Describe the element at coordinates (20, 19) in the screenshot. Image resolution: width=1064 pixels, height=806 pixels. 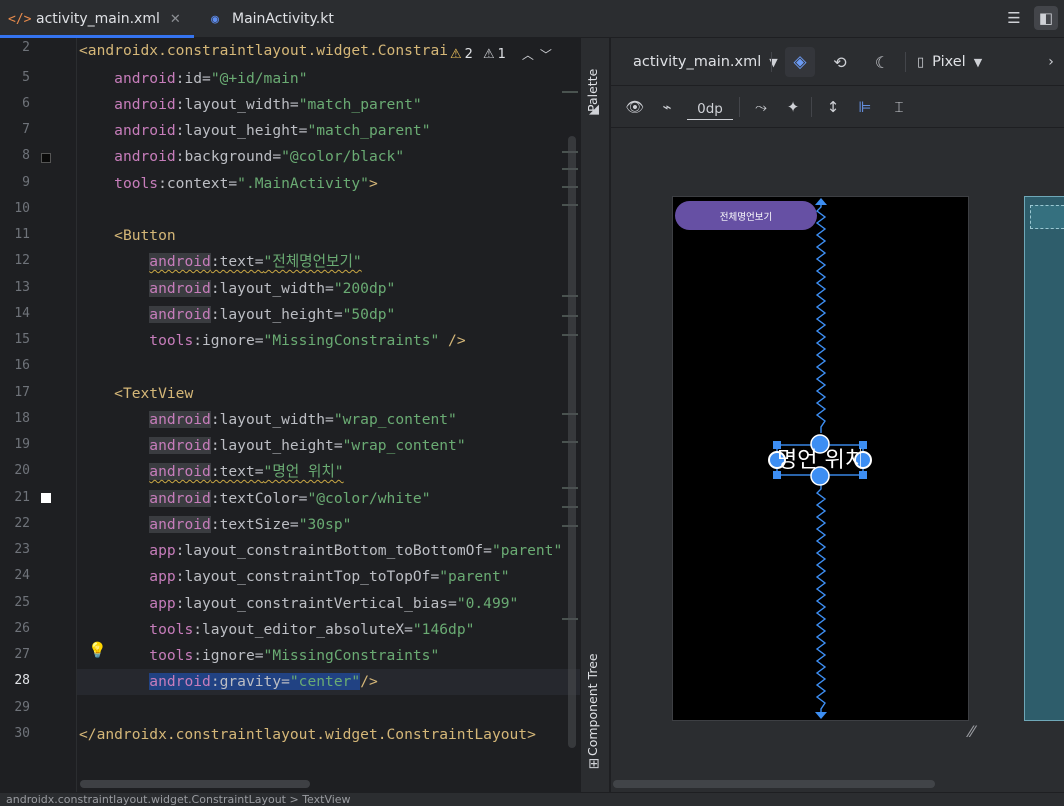
I see `xml-file-icon: </>` at that location.